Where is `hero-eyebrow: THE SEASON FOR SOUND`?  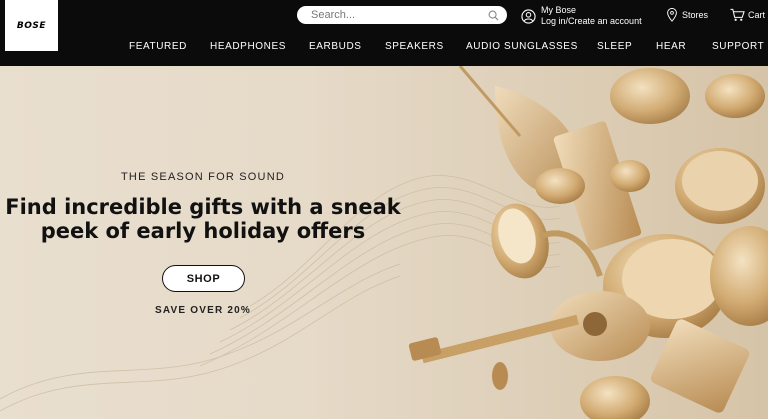 hero-eyebrow: THE SEASON FOR SOUND is located at coordinates (203, 177).